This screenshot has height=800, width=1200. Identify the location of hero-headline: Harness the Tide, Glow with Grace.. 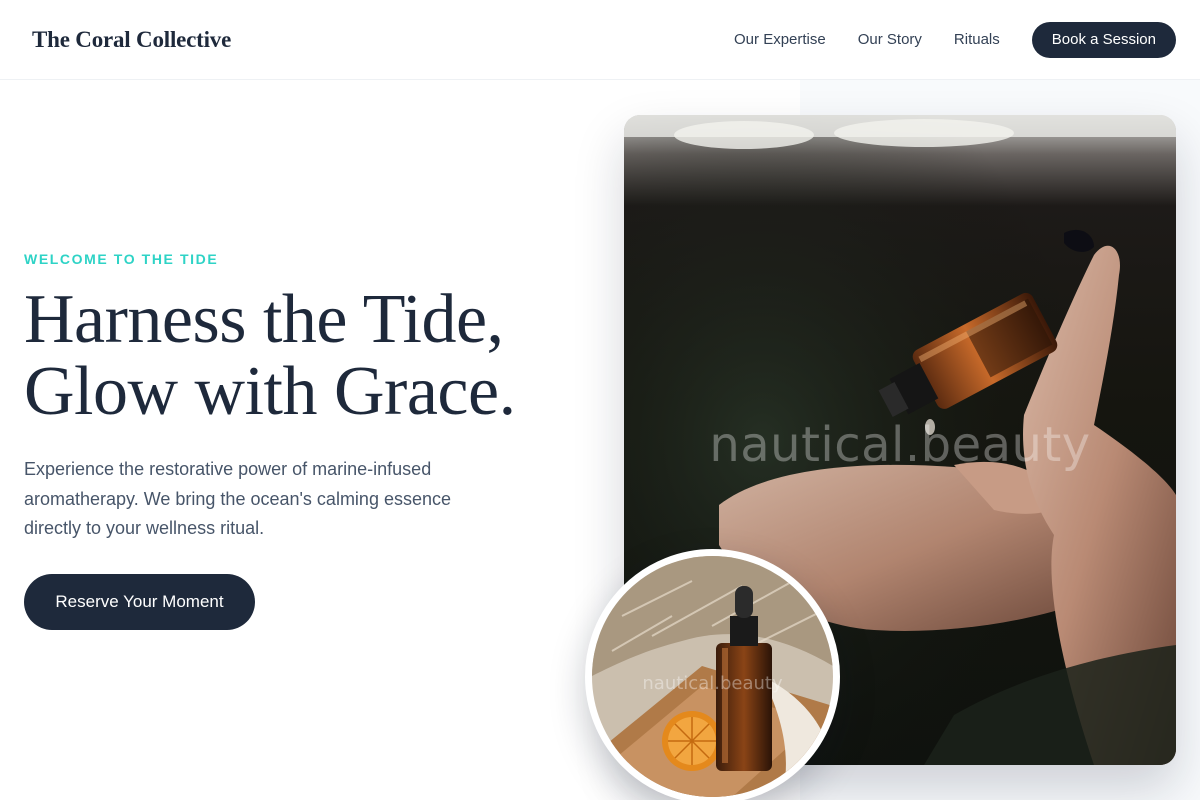
(314, 356).